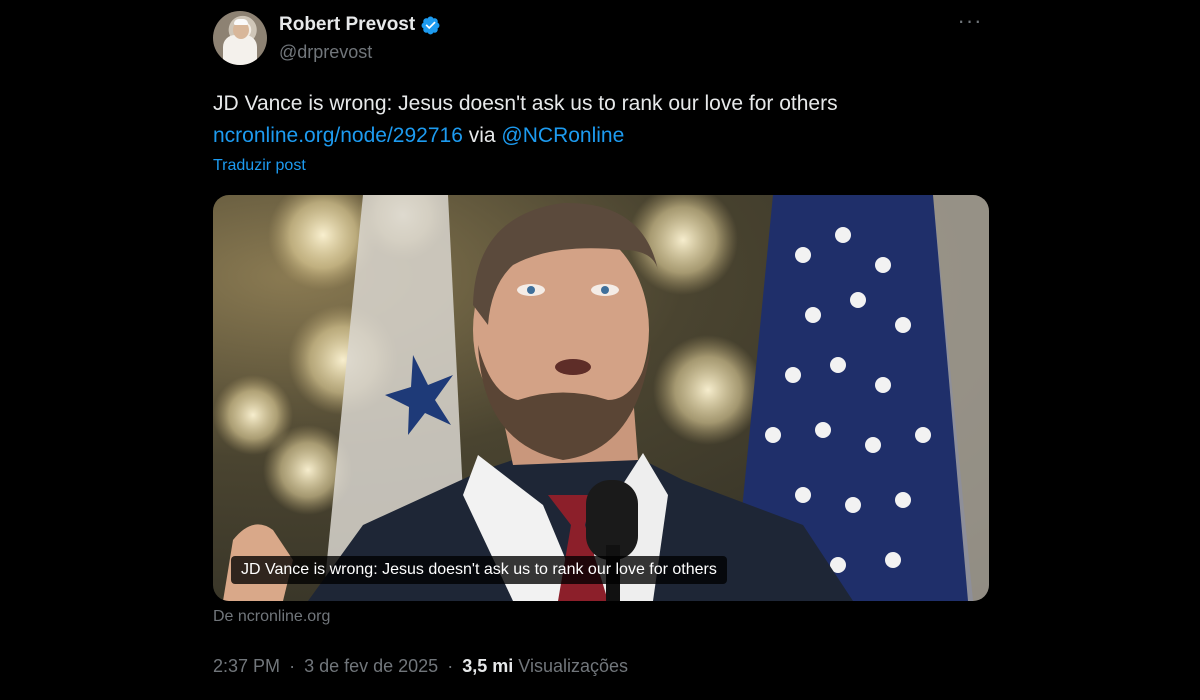 The height and width of the screenshot is (700, 1200). Describe the element at coordinates (246, 666) in the screenshot. I see `post-time: 2:37 PM` at that location.